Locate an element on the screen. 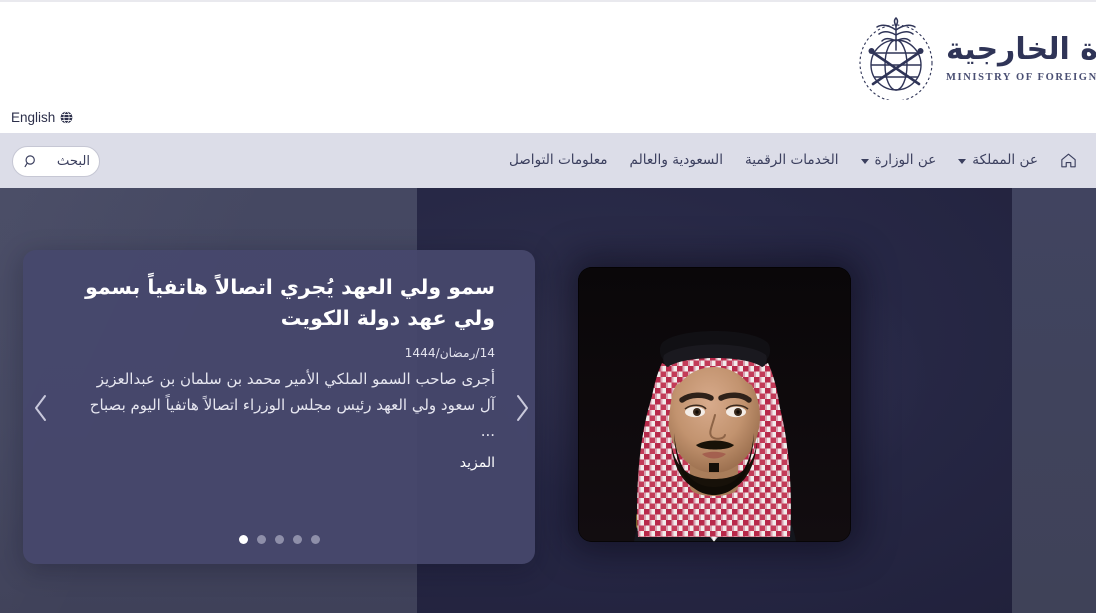 Image resolution: width=1096 pixels, height=613 pixels. search-button: البحث is located at coordinates (56, 161).